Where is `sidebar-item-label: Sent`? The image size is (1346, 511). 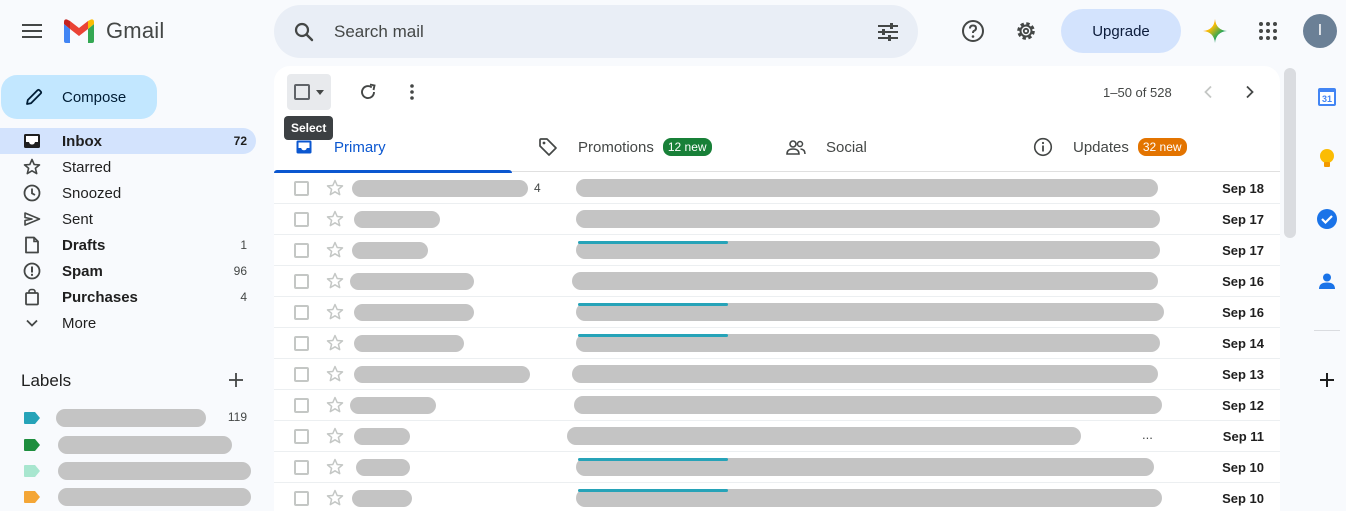 sidebar-item-label: Sent is located at coordinates (77, 219).